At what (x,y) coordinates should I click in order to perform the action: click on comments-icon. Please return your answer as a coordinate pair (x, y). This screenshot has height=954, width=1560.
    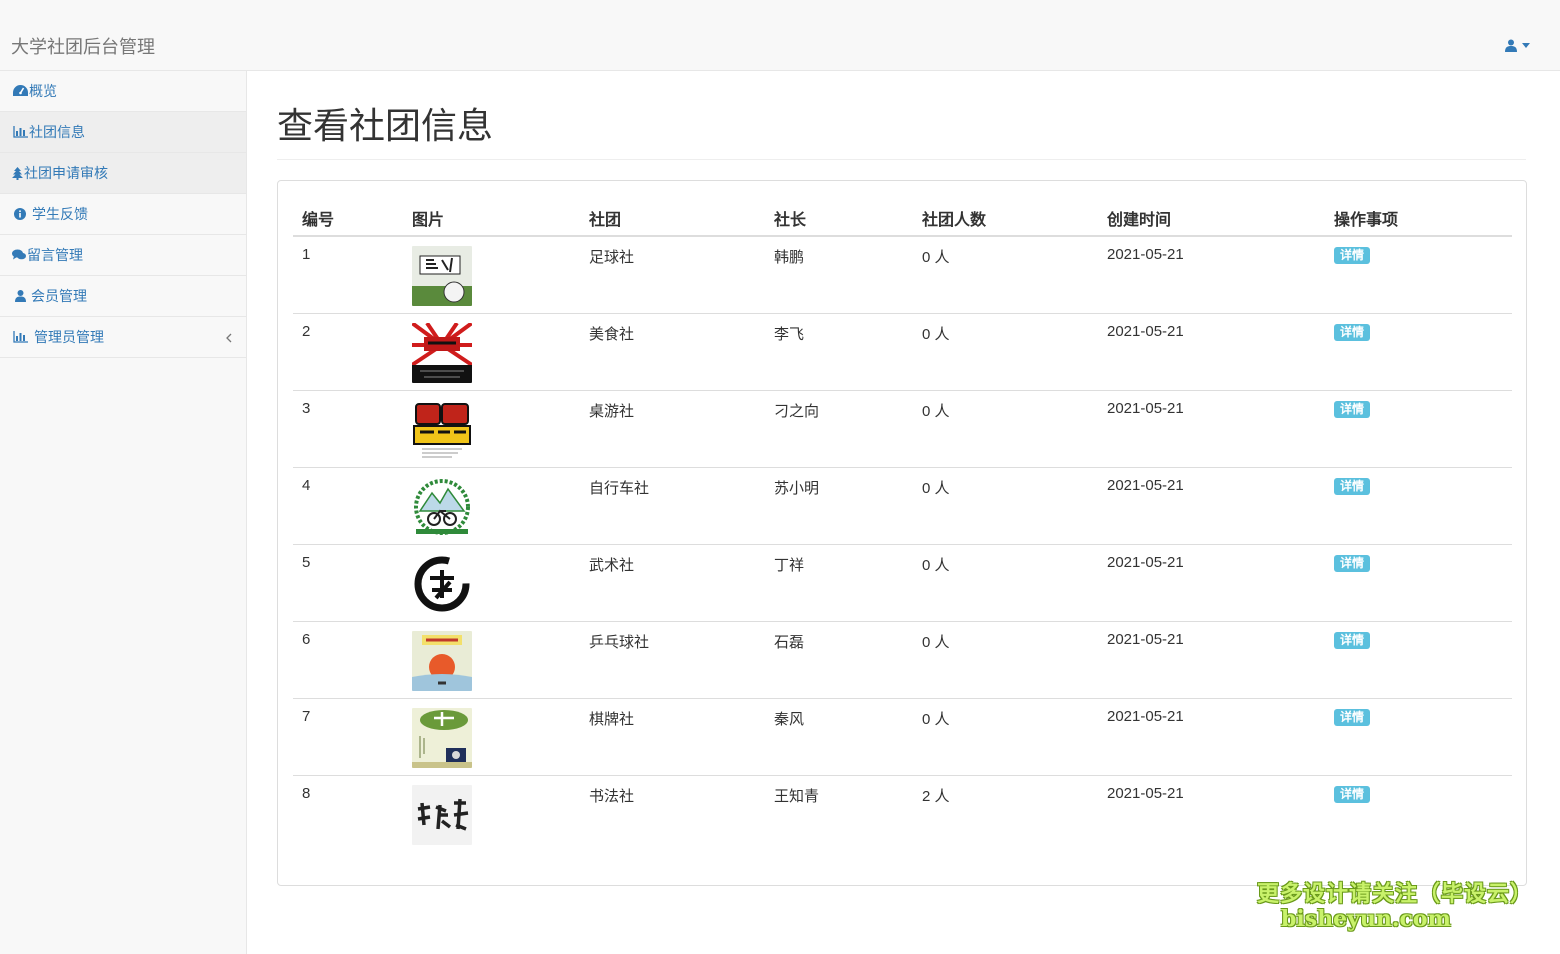
    Looking at the image, I should click on (19, 255).